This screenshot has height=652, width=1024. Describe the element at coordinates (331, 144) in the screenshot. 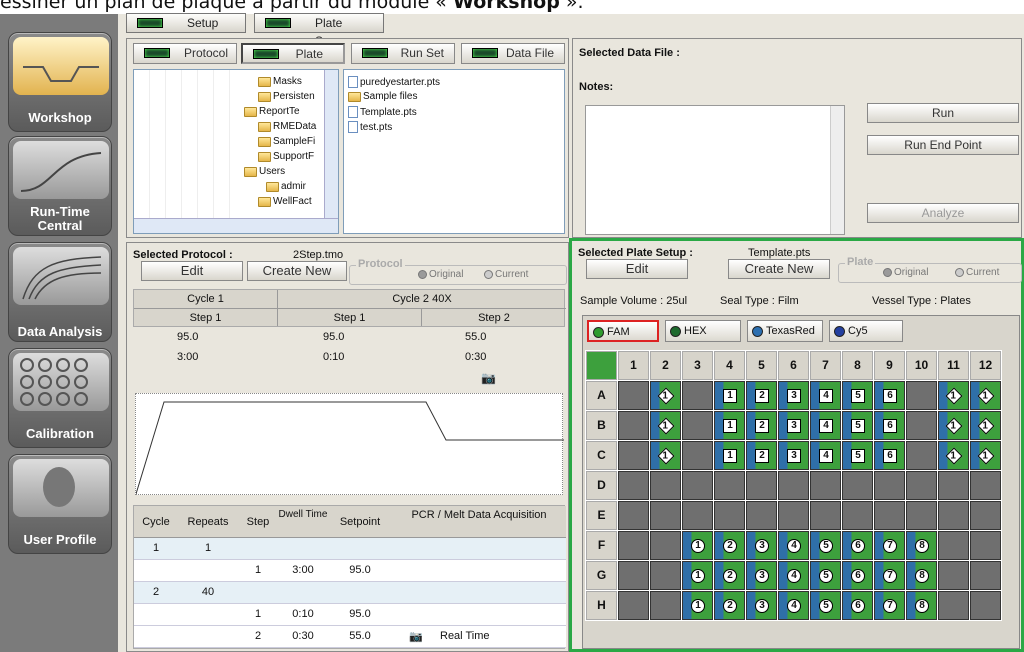

I see `tree-vscrollbar` at that location.